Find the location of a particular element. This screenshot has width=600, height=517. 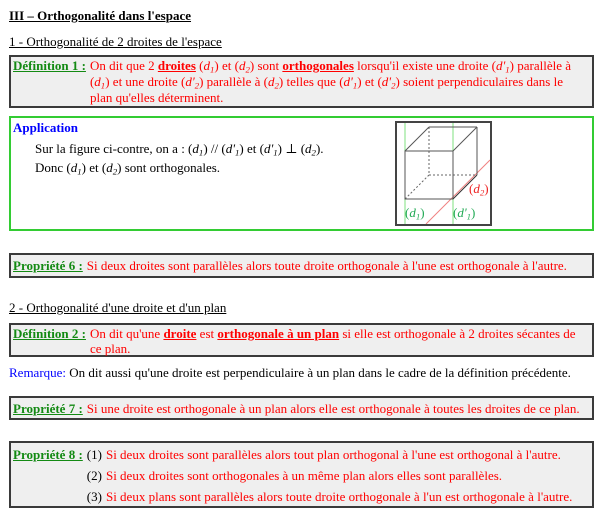

label-d1-prime: (d'1) is located at coordinates (464, 213).